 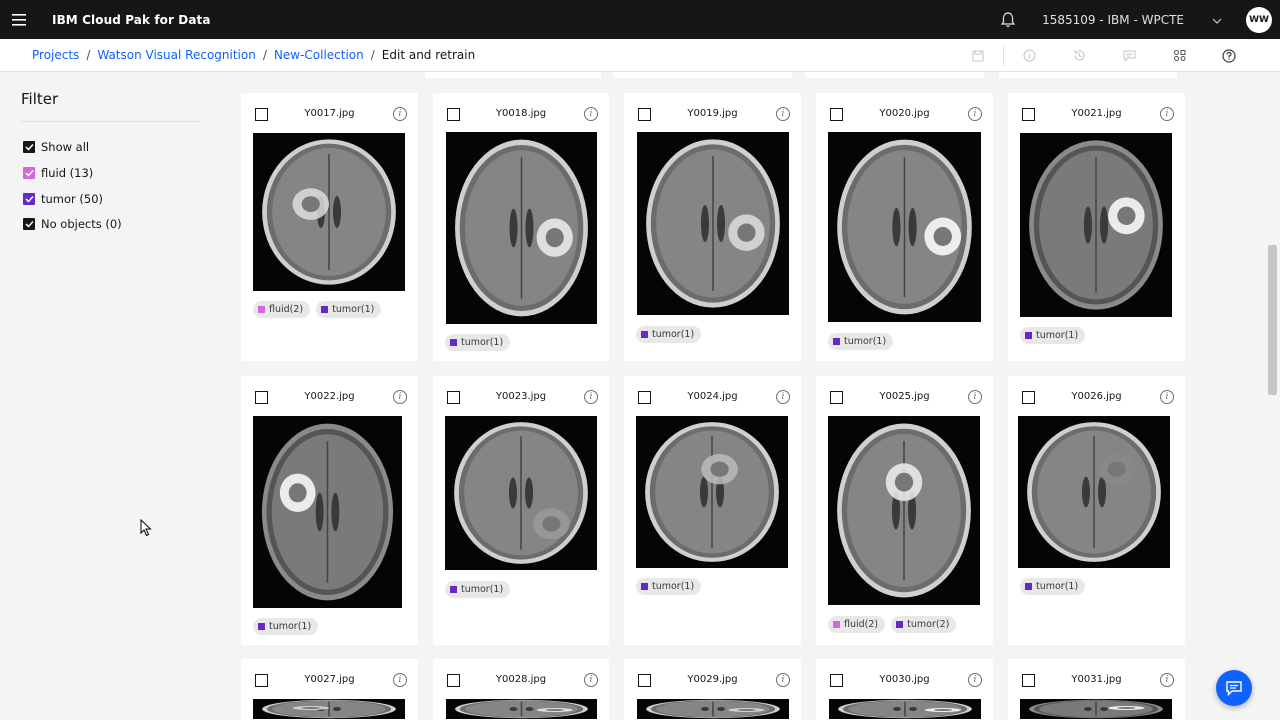 What do you see at coordinates (978, 55) in the screenshot?
I see `save-icon` at bounding box center [978, 55].